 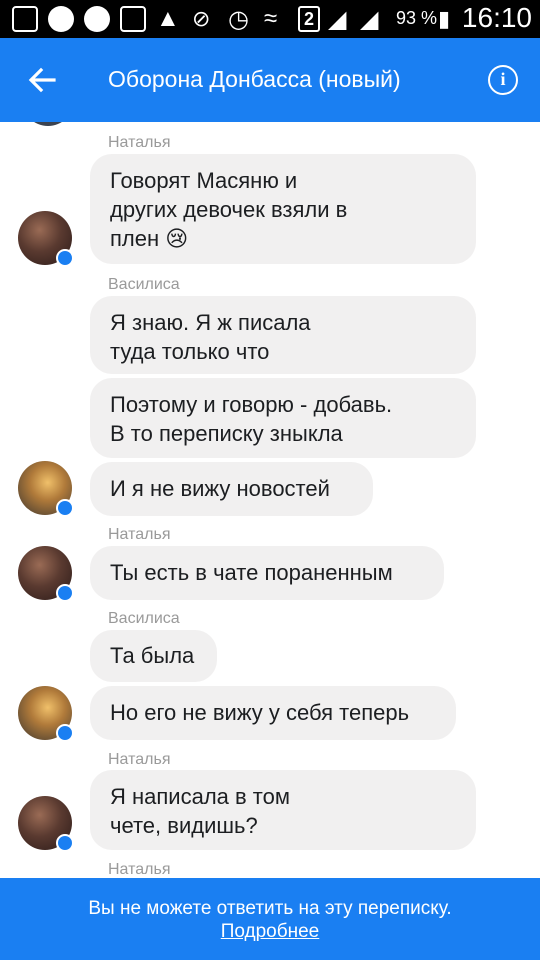 I want to click on learn-more-link: Подробнее, so click(x=270, y=932).